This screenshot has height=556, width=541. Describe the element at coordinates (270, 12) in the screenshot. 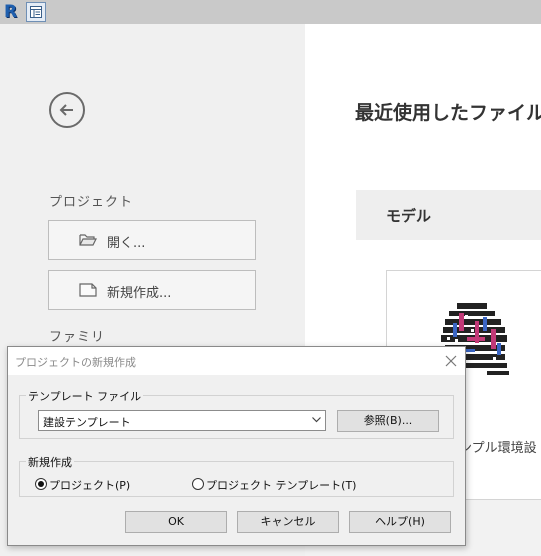

I see `title-bar: R` at that location.